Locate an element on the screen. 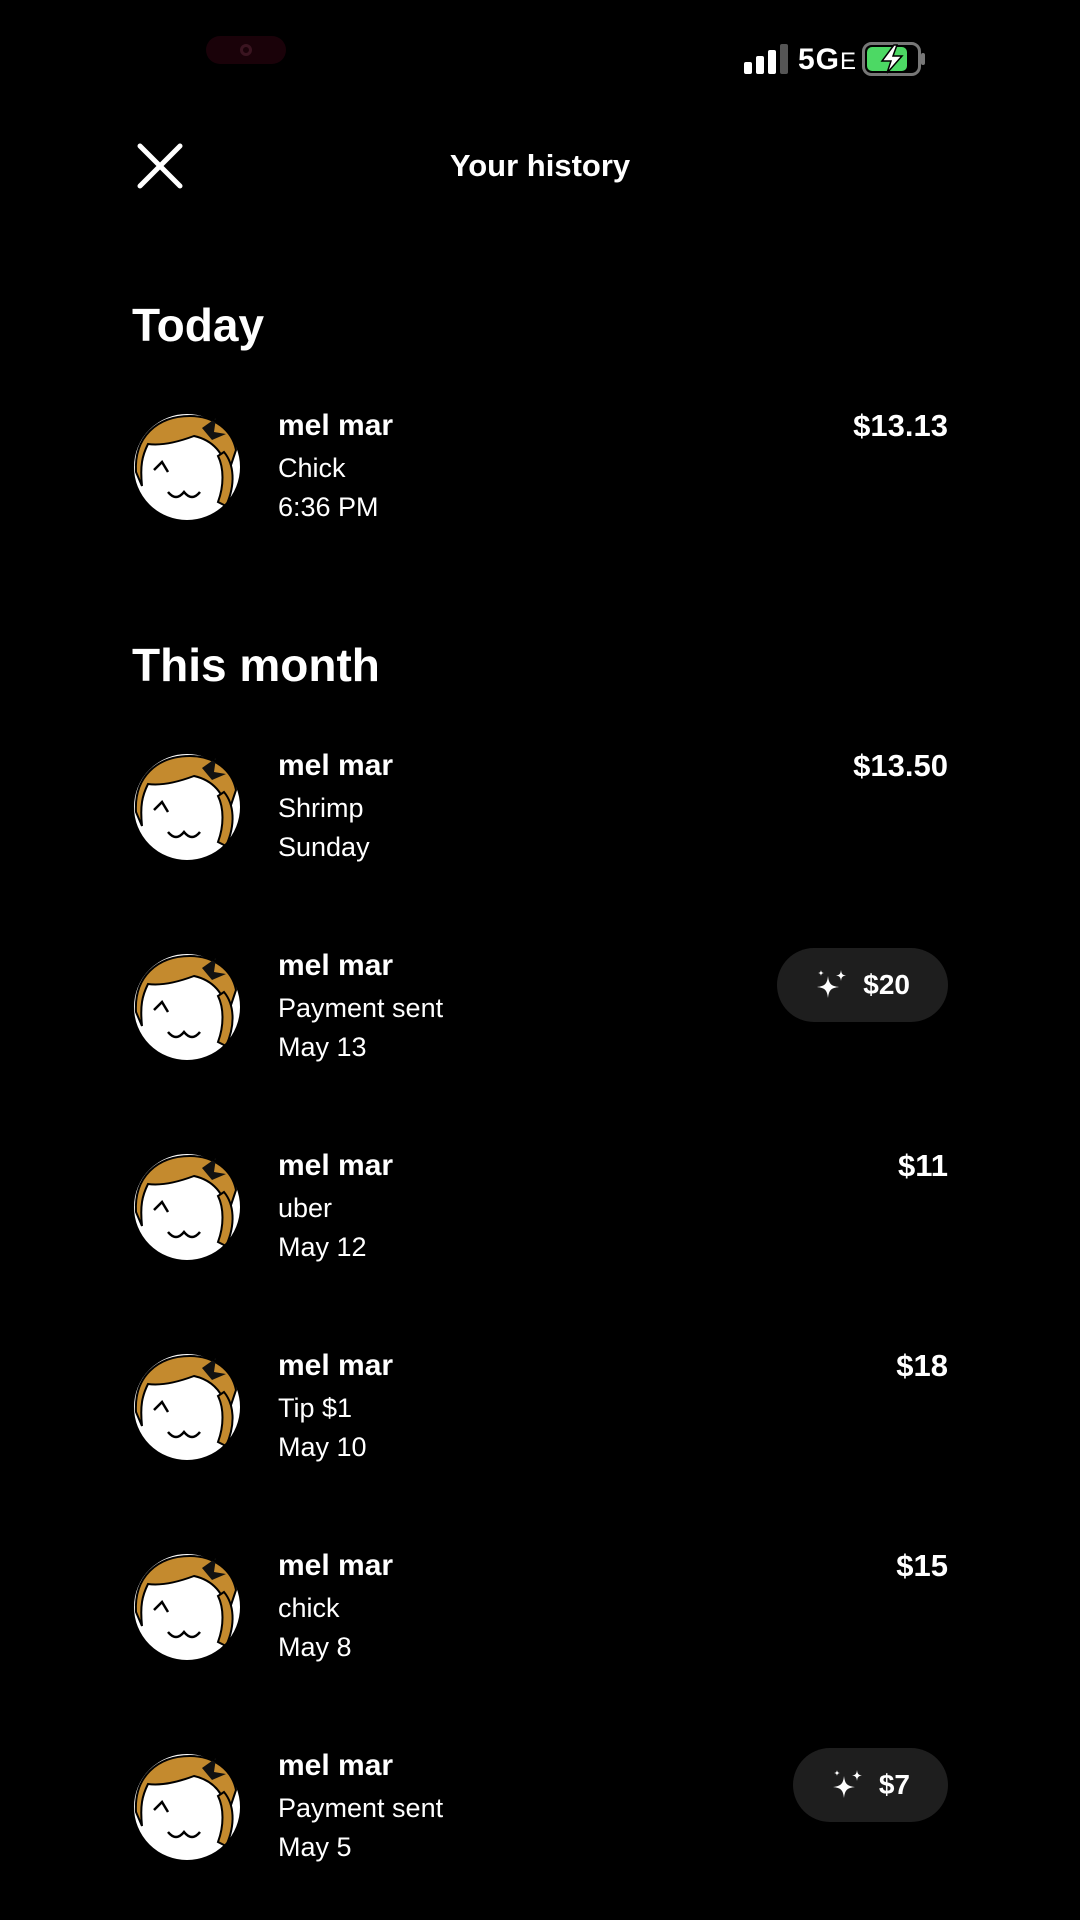  network-suffix: E is located at coordinates (849, 61).